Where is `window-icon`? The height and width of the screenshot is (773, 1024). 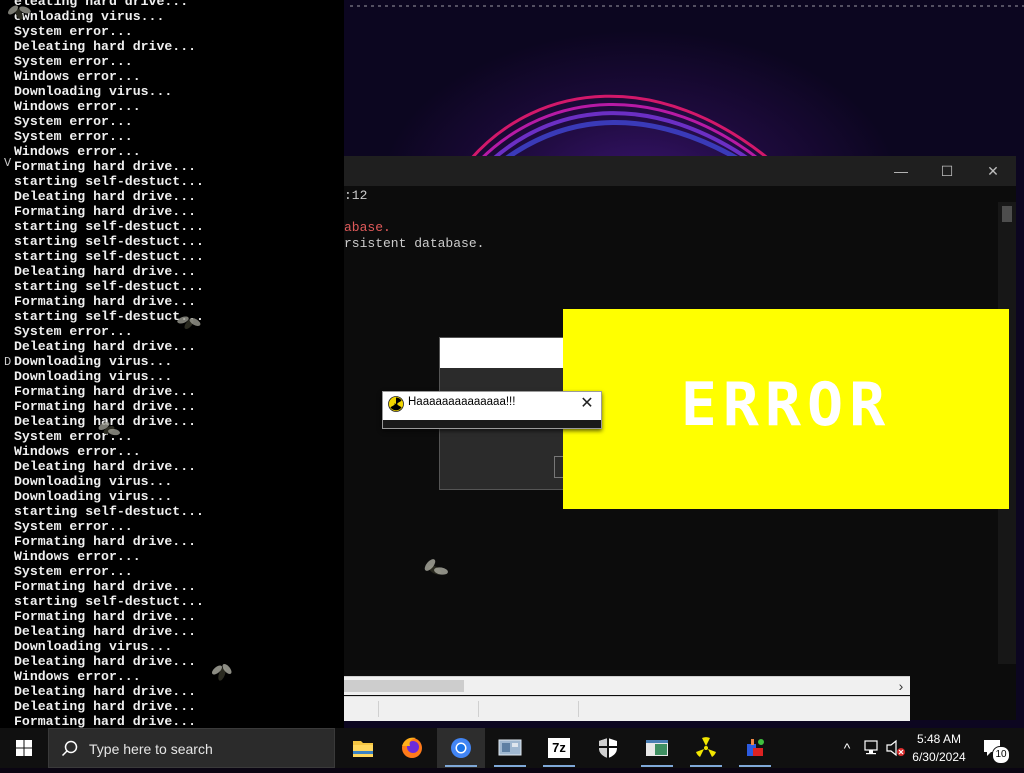 window-icon is located at coordinates (657, 748).